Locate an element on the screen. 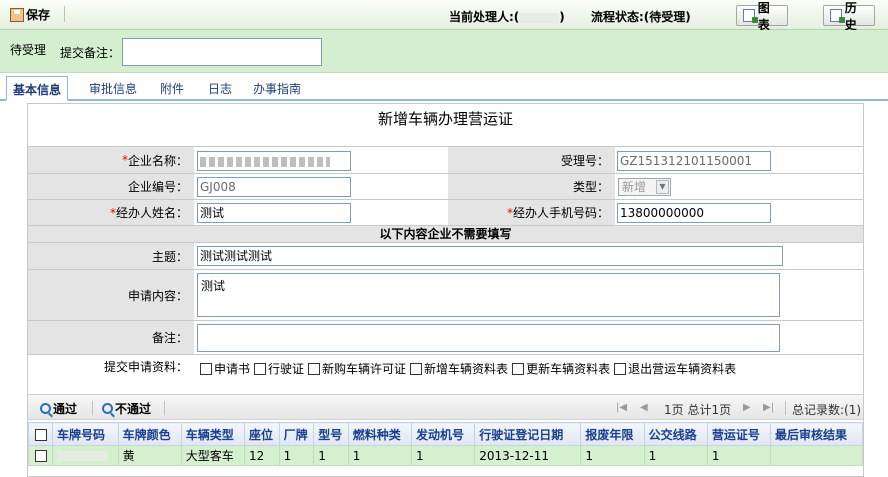 The width and height of the screenshot is (888, 477). process-status: 流程状态:(待受理) is located at coordinates (641, 17).